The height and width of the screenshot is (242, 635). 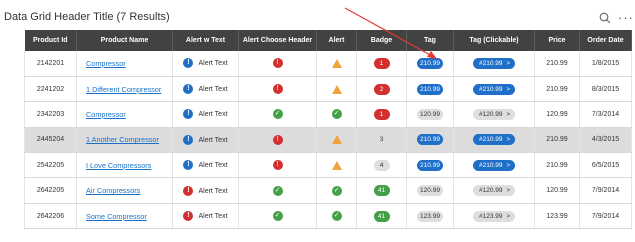 What do you see at coordinates (50, 140) in the screenshot?
I see `product-id-cell: 2445204` at bounding box center [50, 140].